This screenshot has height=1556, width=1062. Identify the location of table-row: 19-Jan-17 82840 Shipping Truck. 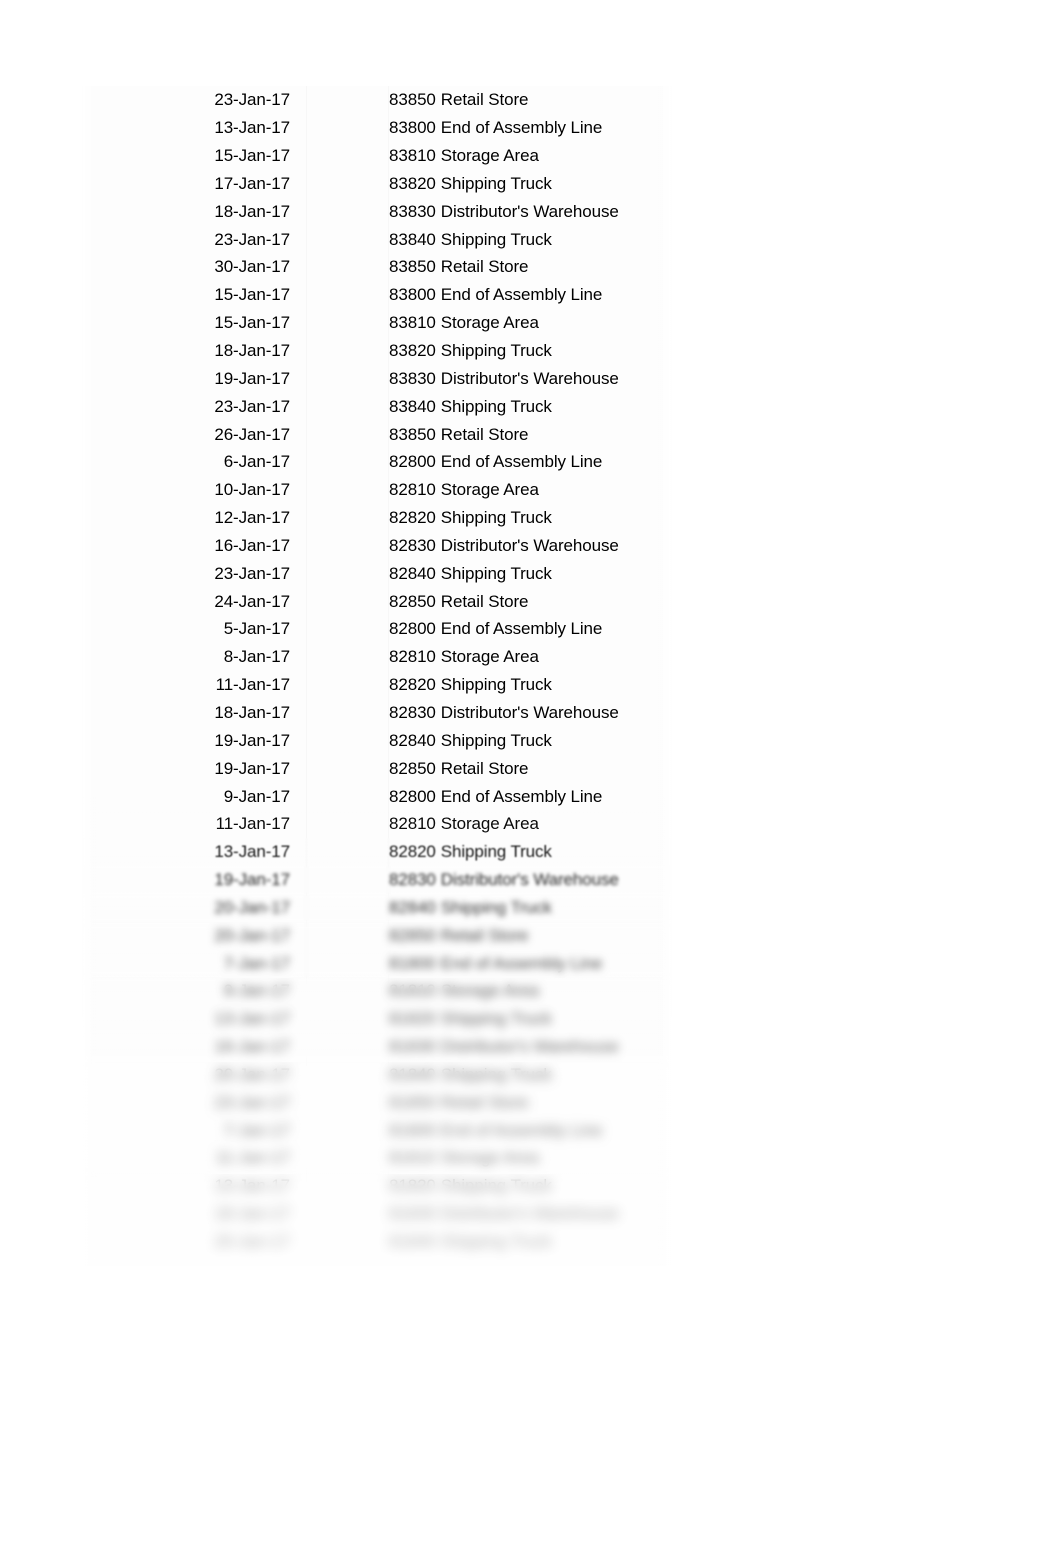
(377, 740).